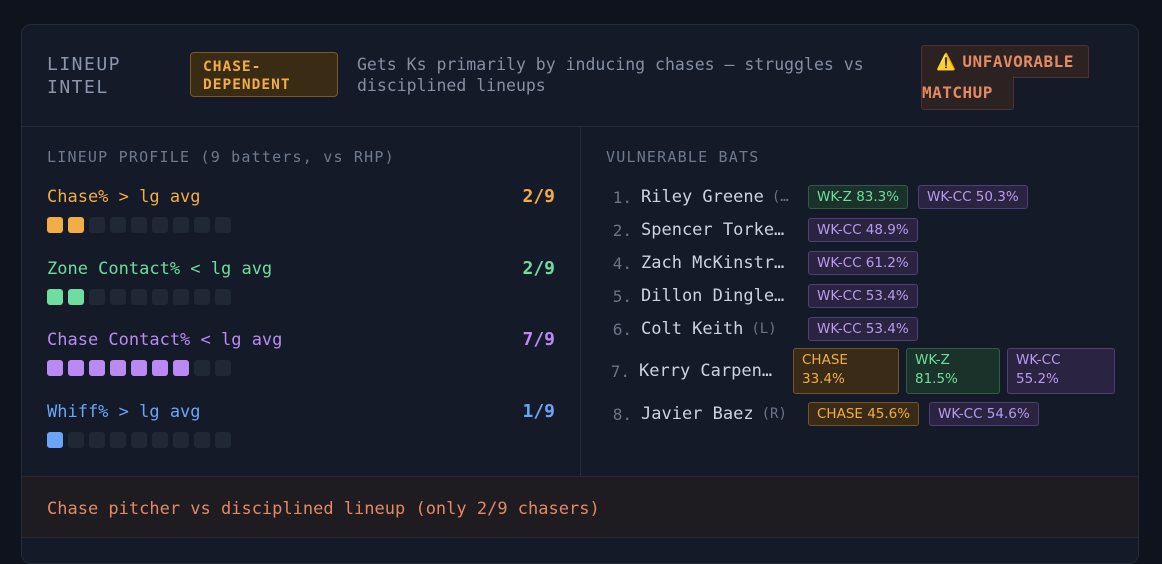  What do you see at coordinates (301, 216) in the screenshot?
I see `metric-chase-pct: Chase% > lg avg 2/9` at bounding box center [301, 216].